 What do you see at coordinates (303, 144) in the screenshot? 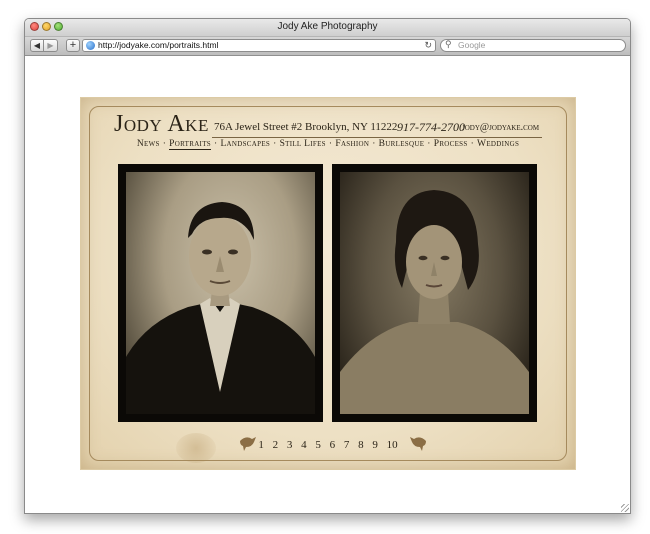
I see `nav-item-still-lifes: Still Lifes` at bounding box center [303, 144].